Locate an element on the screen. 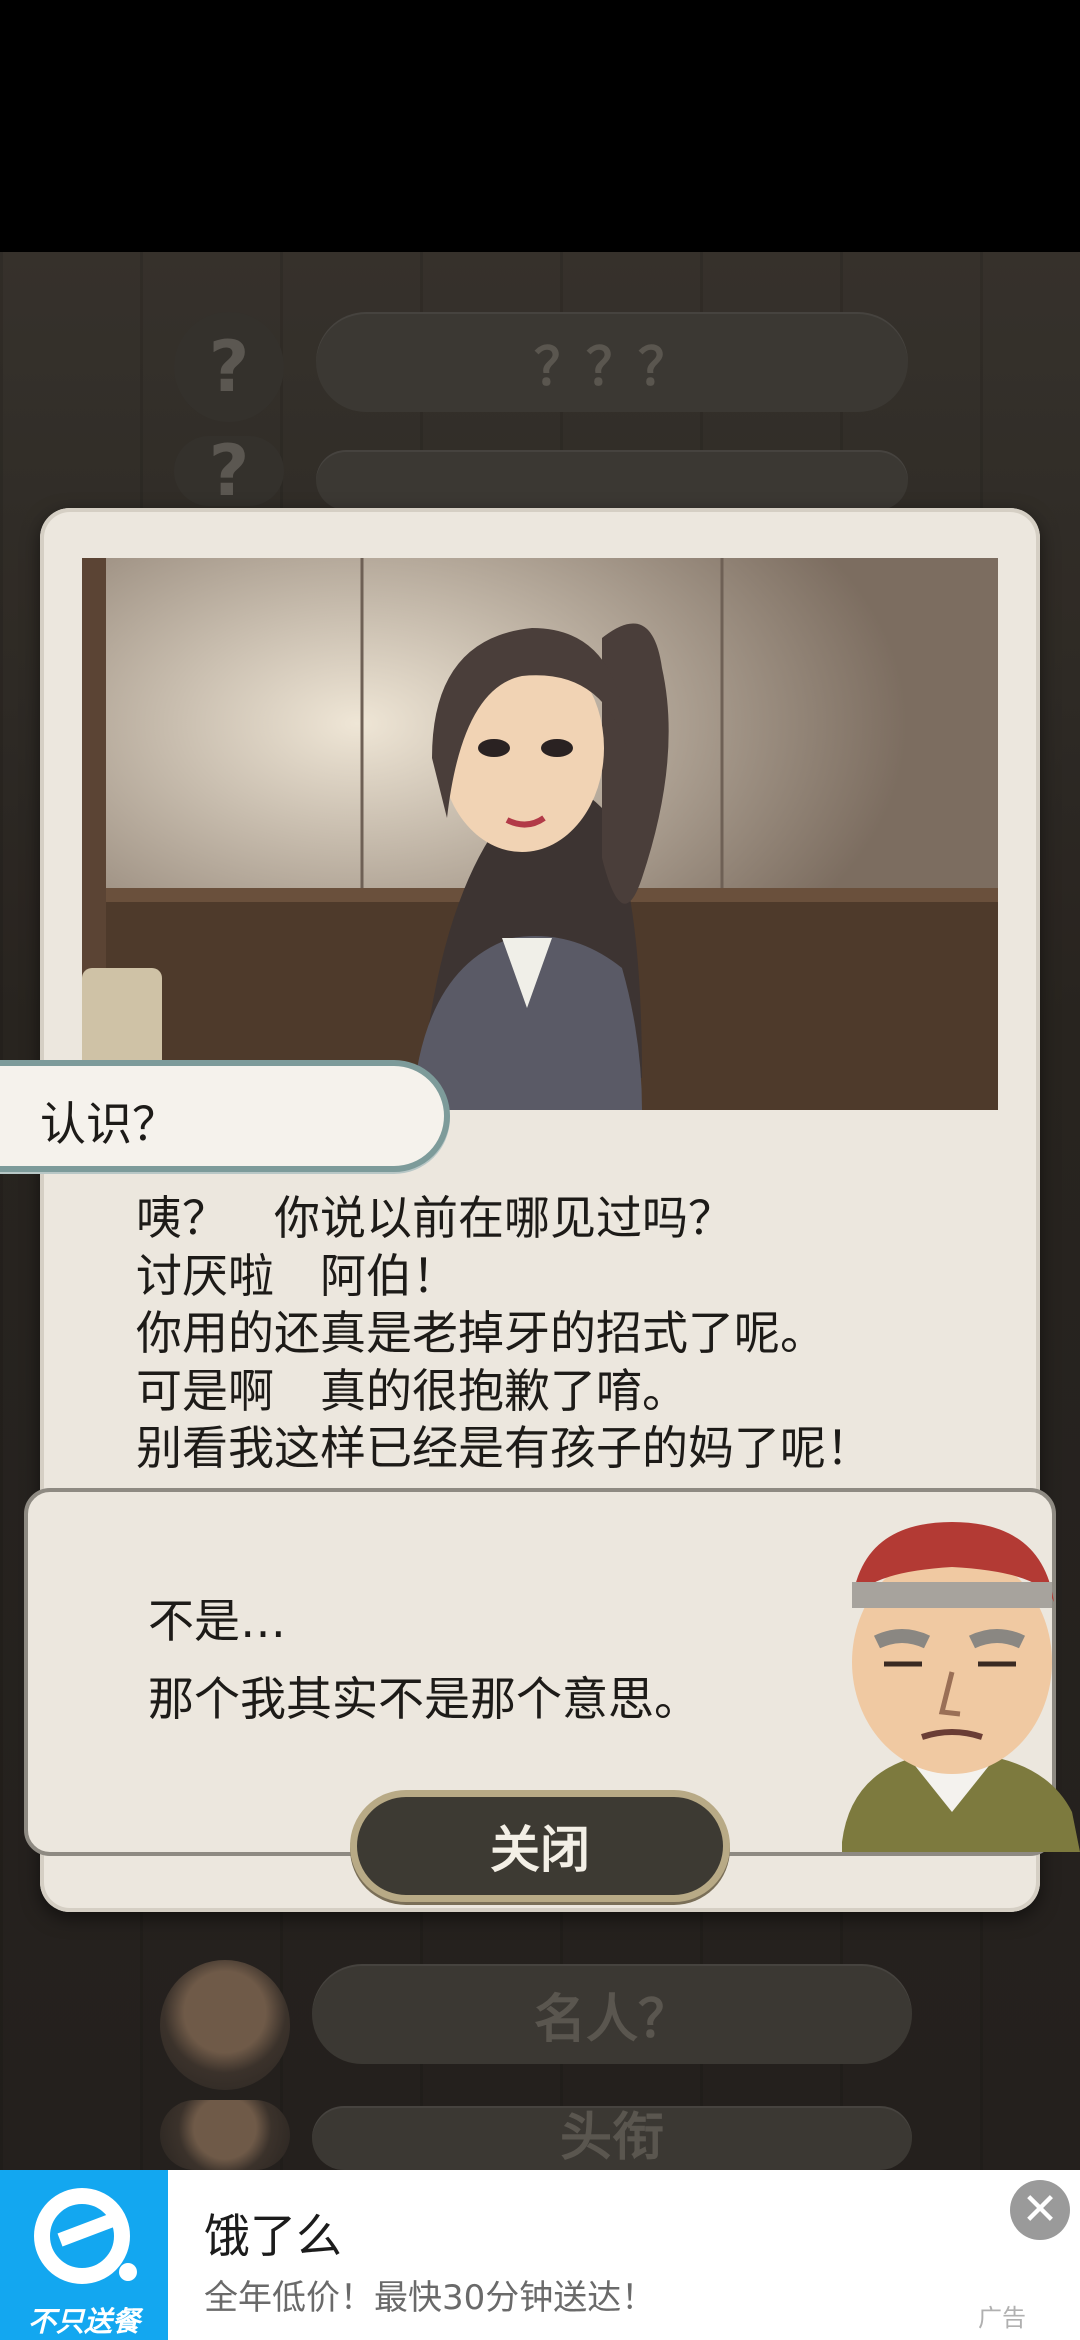 This screenshot has height=2340, width=1080. dialog-line: 你用的还真是老掉牙的招式了呢。 is located at coordinates (481, 1333).